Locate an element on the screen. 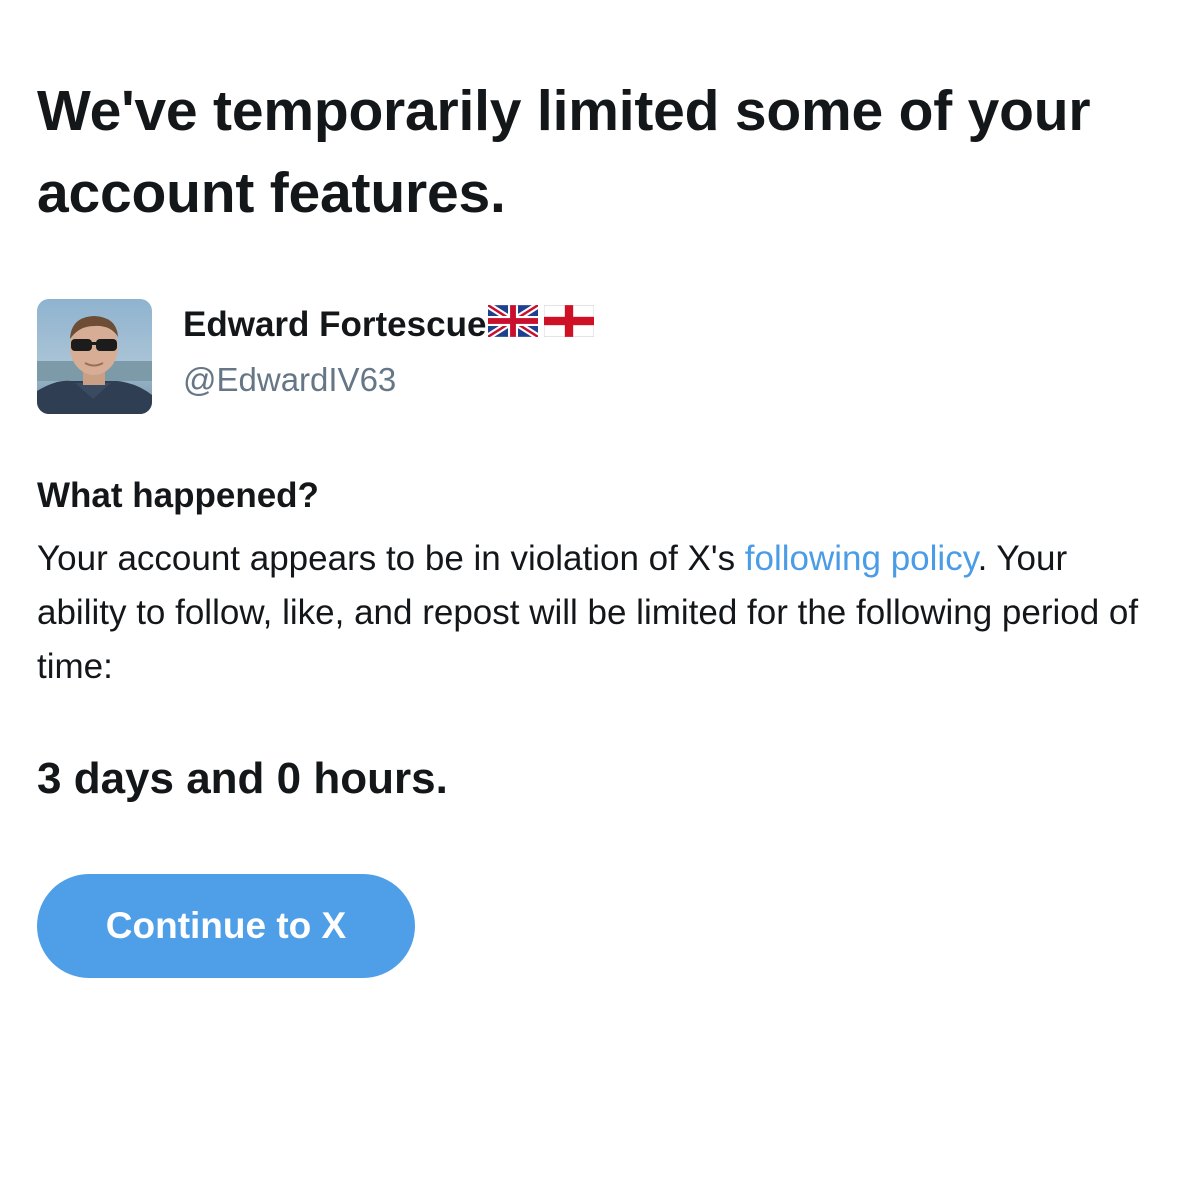 The image size is (1189, 1200). following-policy-link: following policy is located at coordinates (861, 558).